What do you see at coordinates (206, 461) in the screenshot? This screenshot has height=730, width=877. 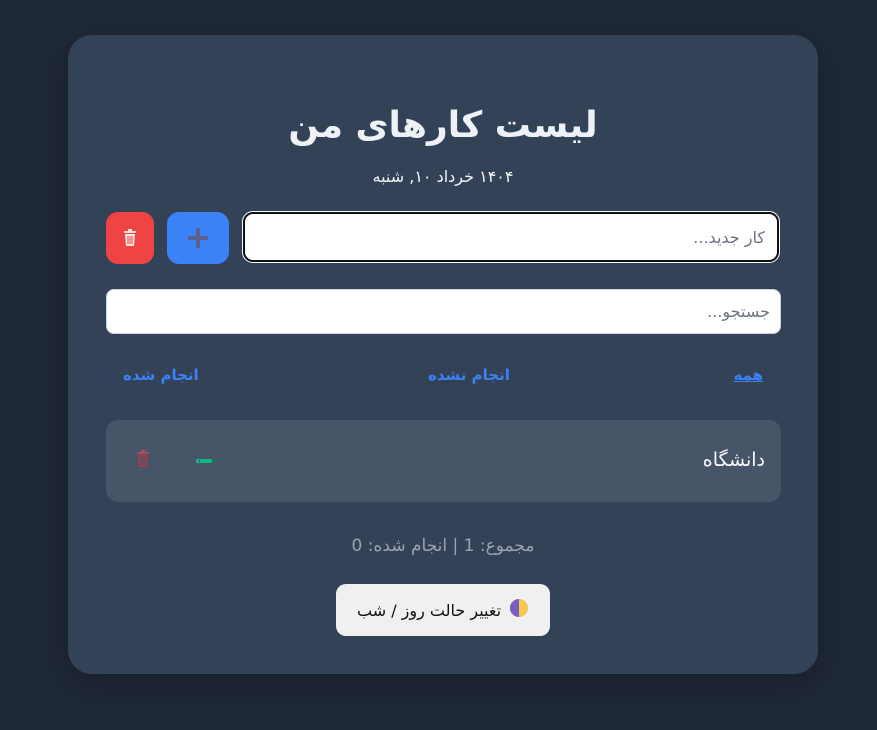 I see `pen-icon` at bounding box center [206, 461].